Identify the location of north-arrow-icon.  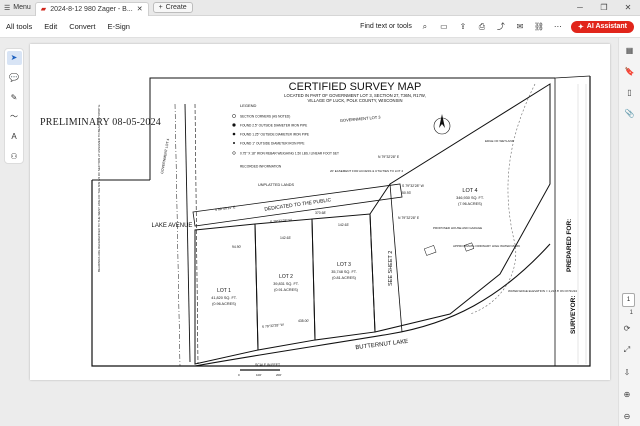
(442, 124).